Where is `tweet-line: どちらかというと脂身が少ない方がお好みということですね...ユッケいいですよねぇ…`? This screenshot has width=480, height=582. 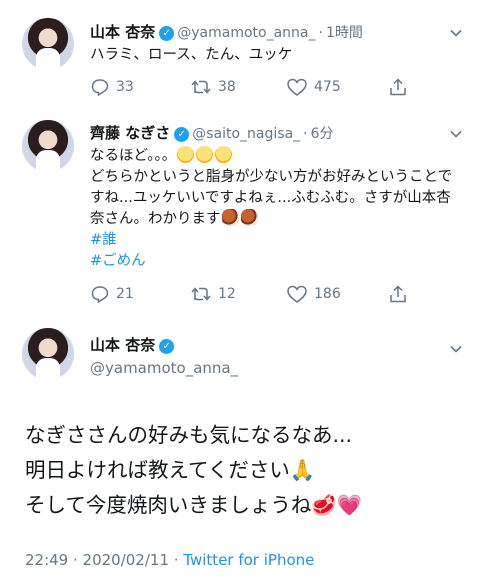
tweet-line: どちらかというと脂身が少ない方がお好みということですね...ユッケいいですよねぇ… is located at coordinates (271, 198).